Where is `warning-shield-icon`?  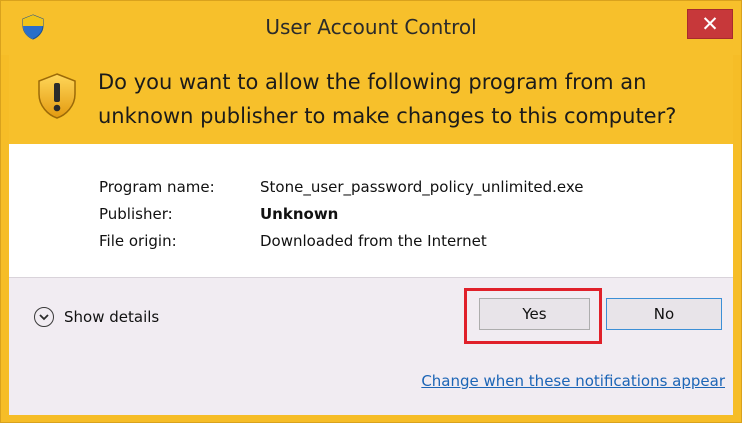 warning-shield-icon is located at coordinates (57, 96).